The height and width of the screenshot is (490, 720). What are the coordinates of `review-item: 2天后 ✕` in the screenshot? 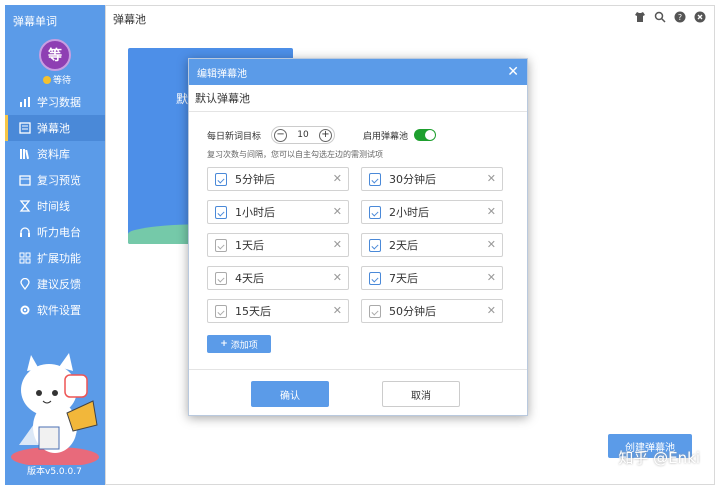 It's located at (432, 245).